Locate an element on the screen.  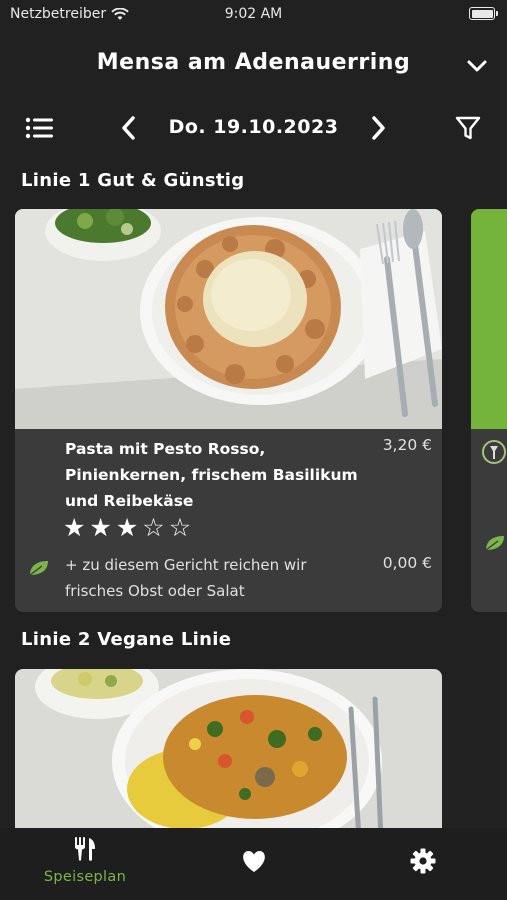
tab-speiseplan: Speiseplan is located at coordinates (85, 860).